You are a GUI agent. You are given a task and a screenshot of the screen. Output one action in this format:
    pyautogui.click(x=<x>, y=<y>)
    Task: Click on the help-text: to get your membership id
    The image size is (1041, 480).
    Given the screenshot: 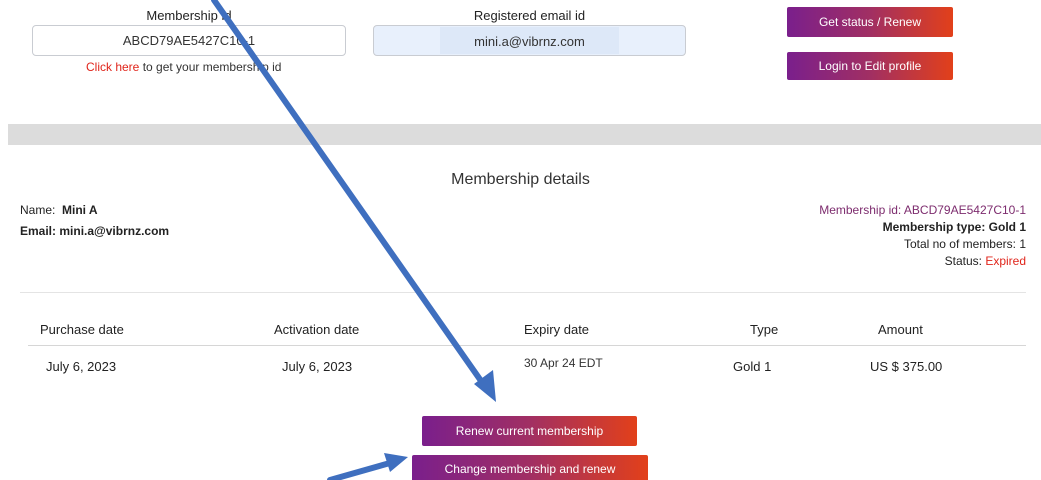 What is the action you would take?
    pyautogui.click(x=210, y=67)
    